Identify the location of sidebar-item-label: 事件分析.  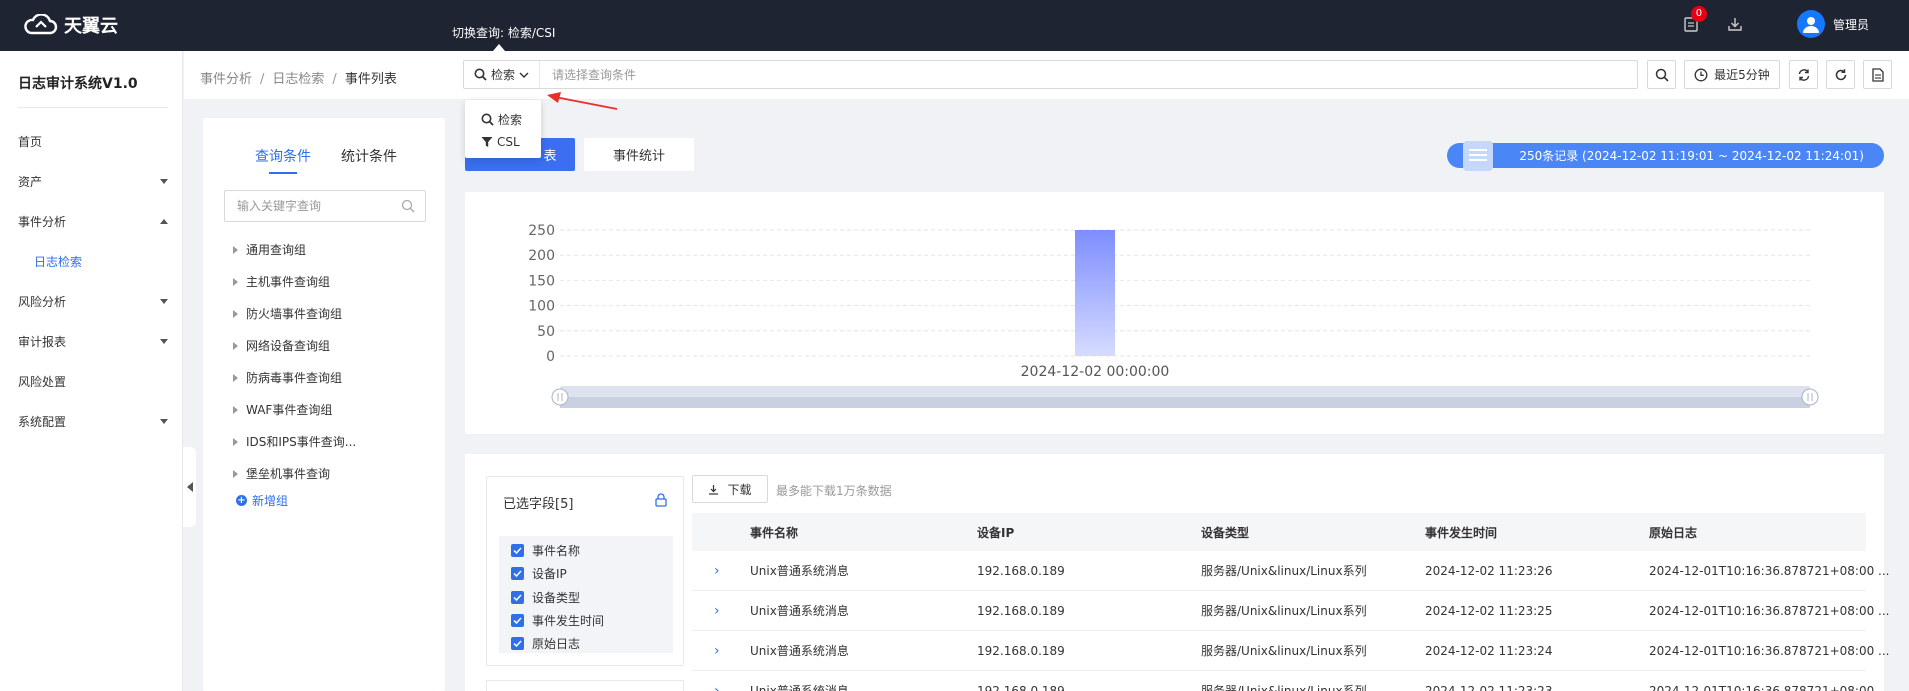
(42, 222).